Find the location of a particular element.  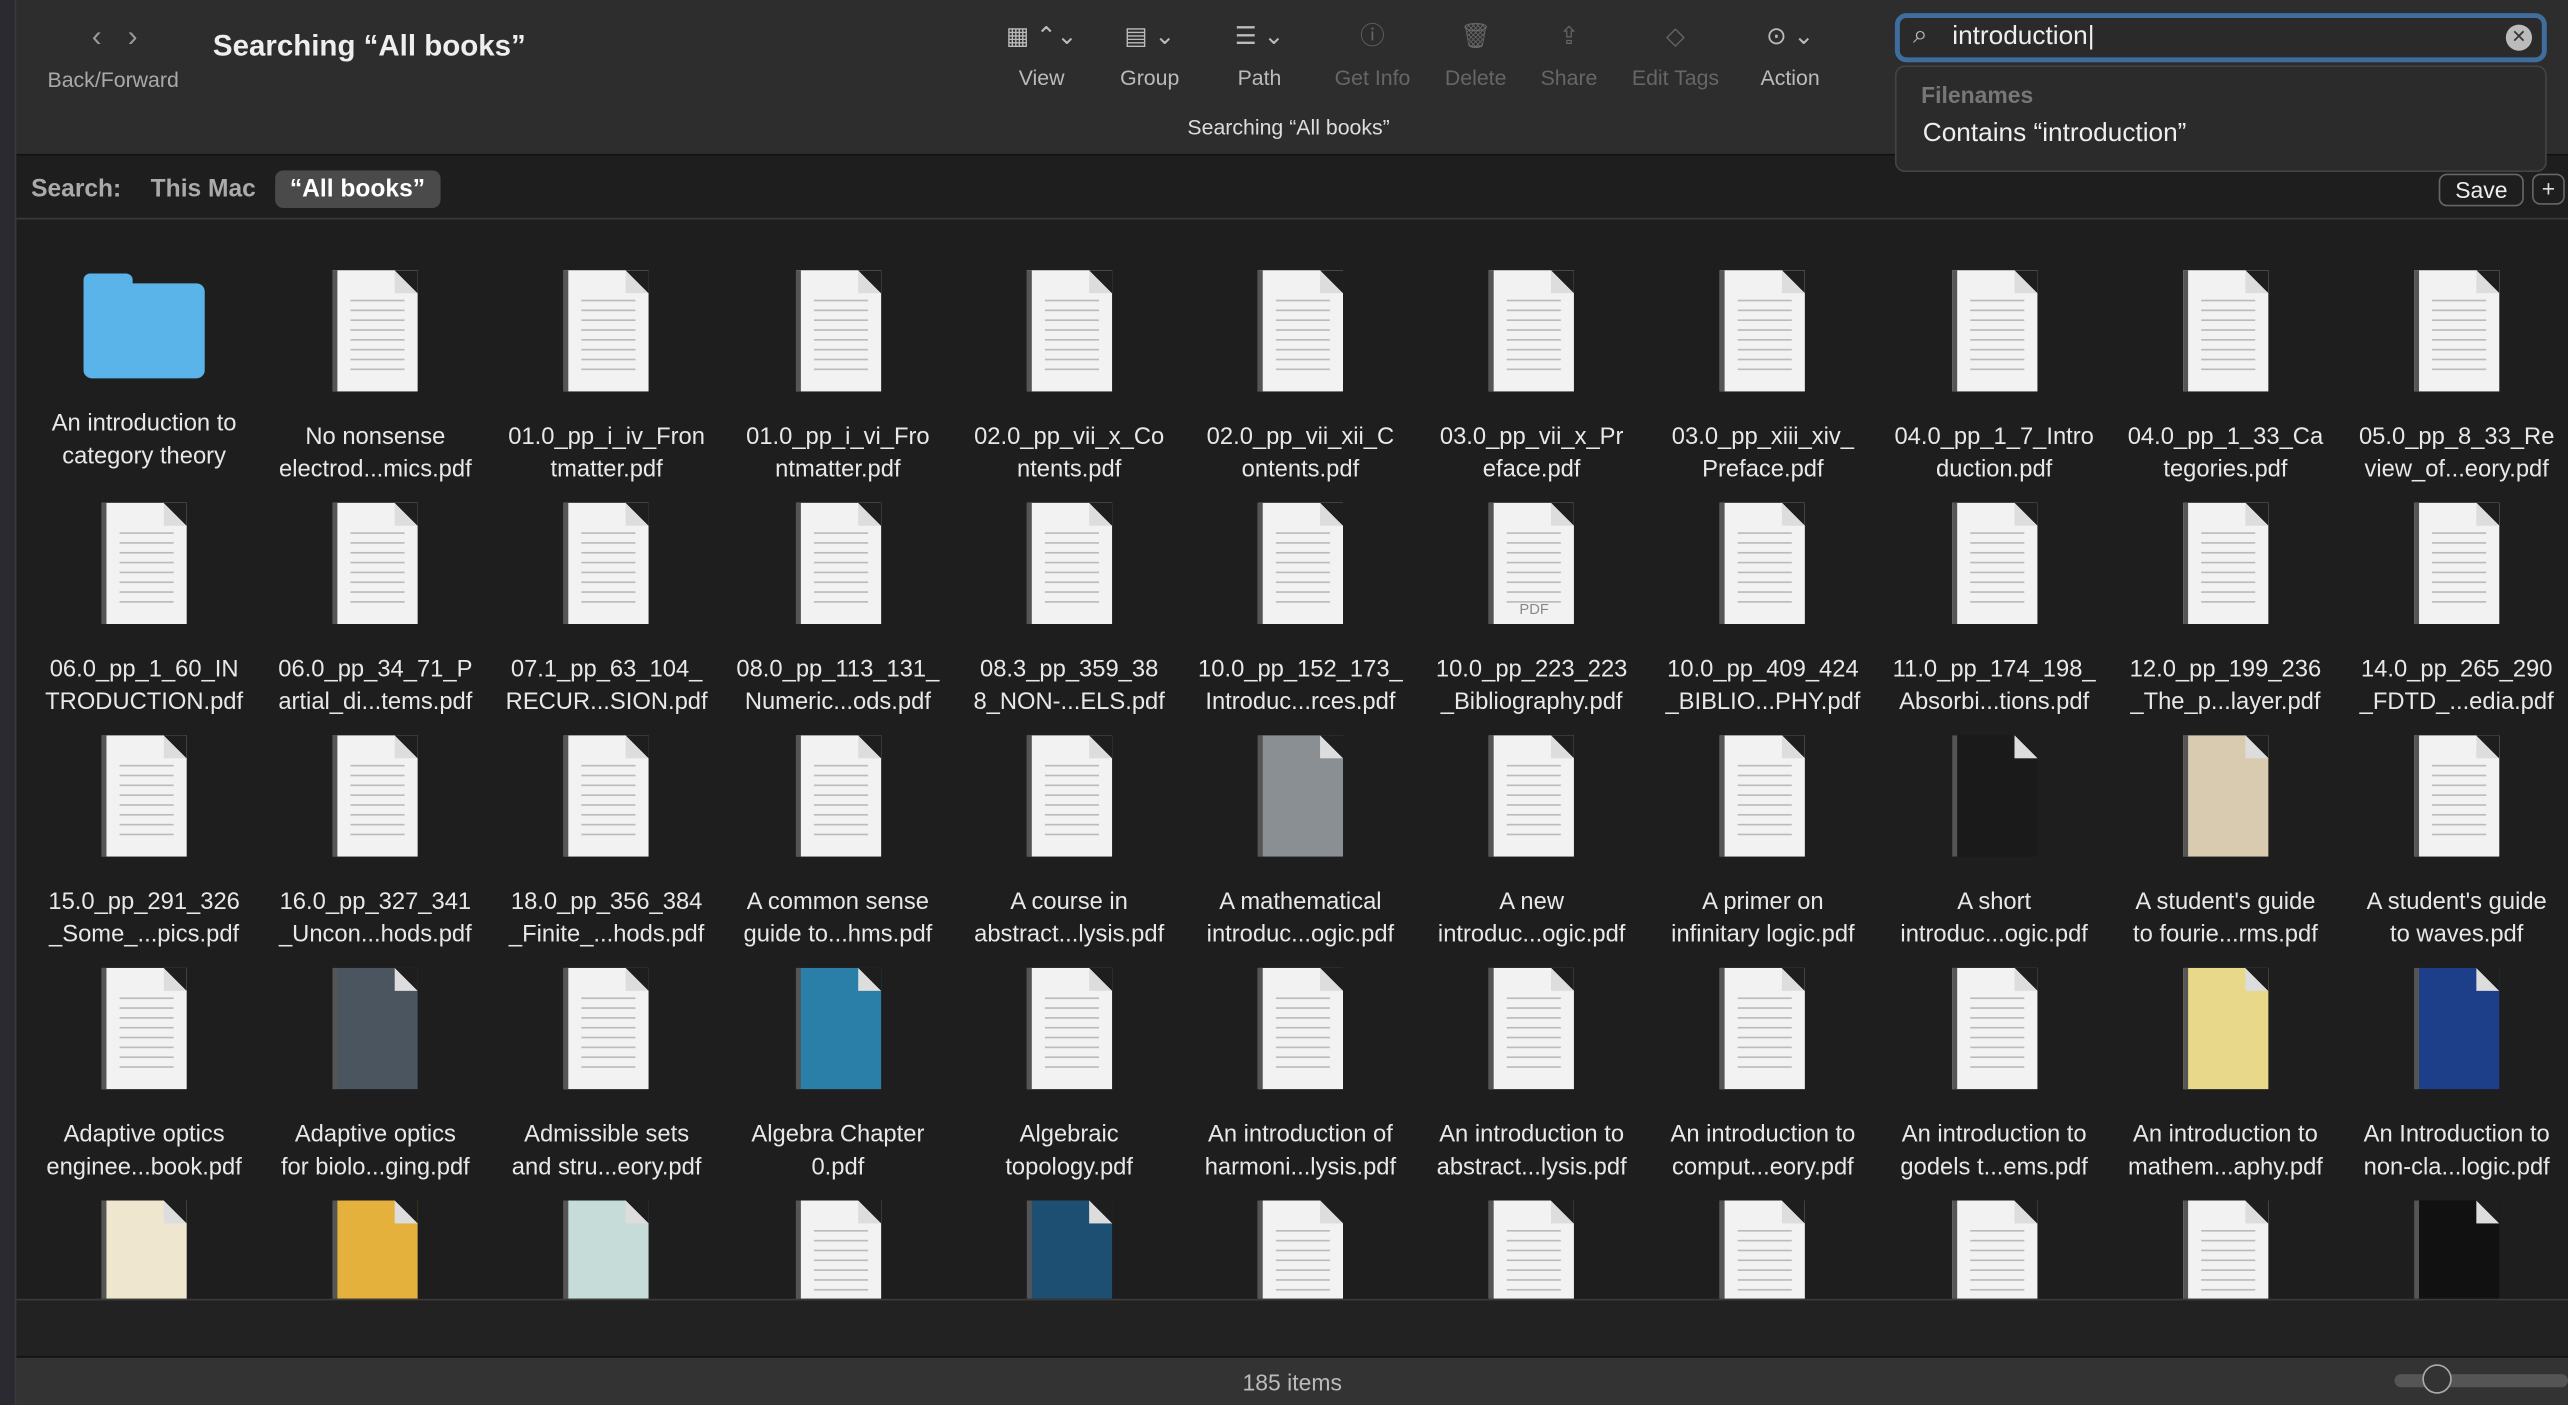

file-name: Adaptive optics enginee...book.pdf is located at coordinates (143, 1152).